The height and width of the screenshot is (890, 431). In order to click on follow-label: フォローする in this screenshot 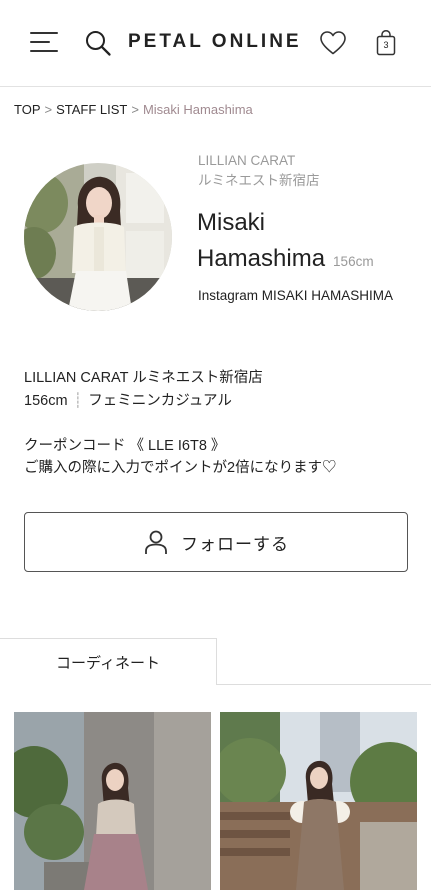, I will do `click(235, 544)`.